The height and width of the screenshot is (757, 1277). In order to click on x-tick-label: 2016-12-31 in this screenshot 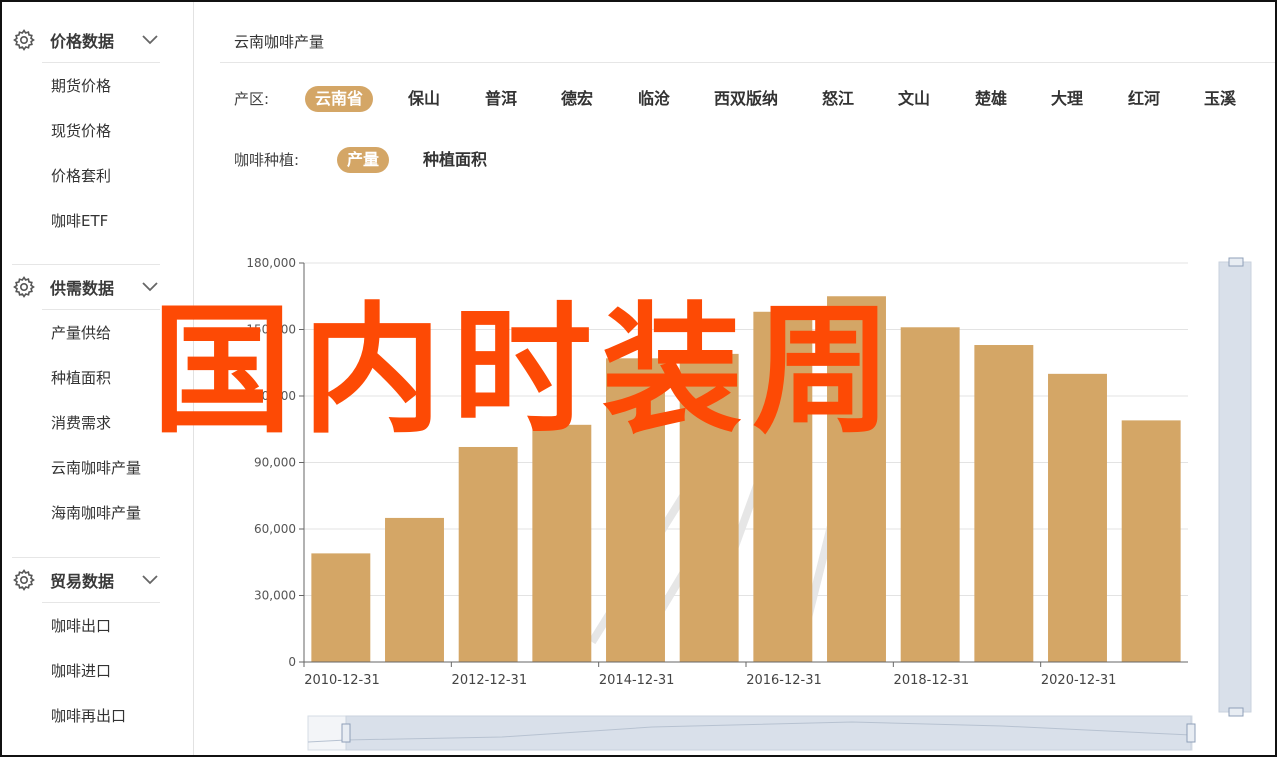, I will do `click(784, 680)`.